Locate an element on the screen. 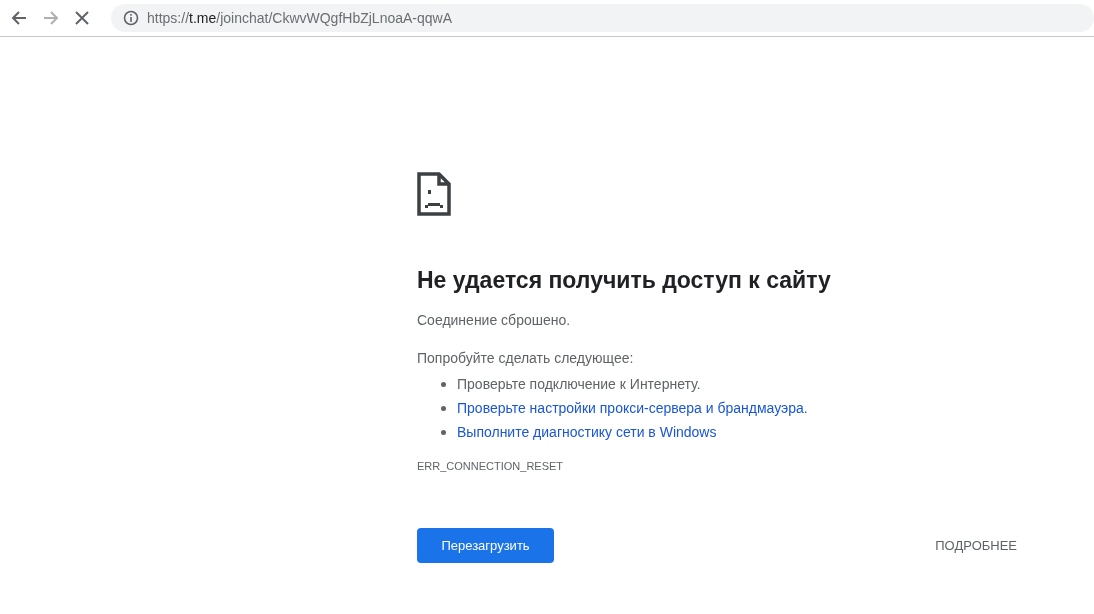 The image size is (1094, 614). url-text: https://t.me/joinchat/CkwvWQgfHbZjLnoaA-qqwA is located at coordinates (300, 18).